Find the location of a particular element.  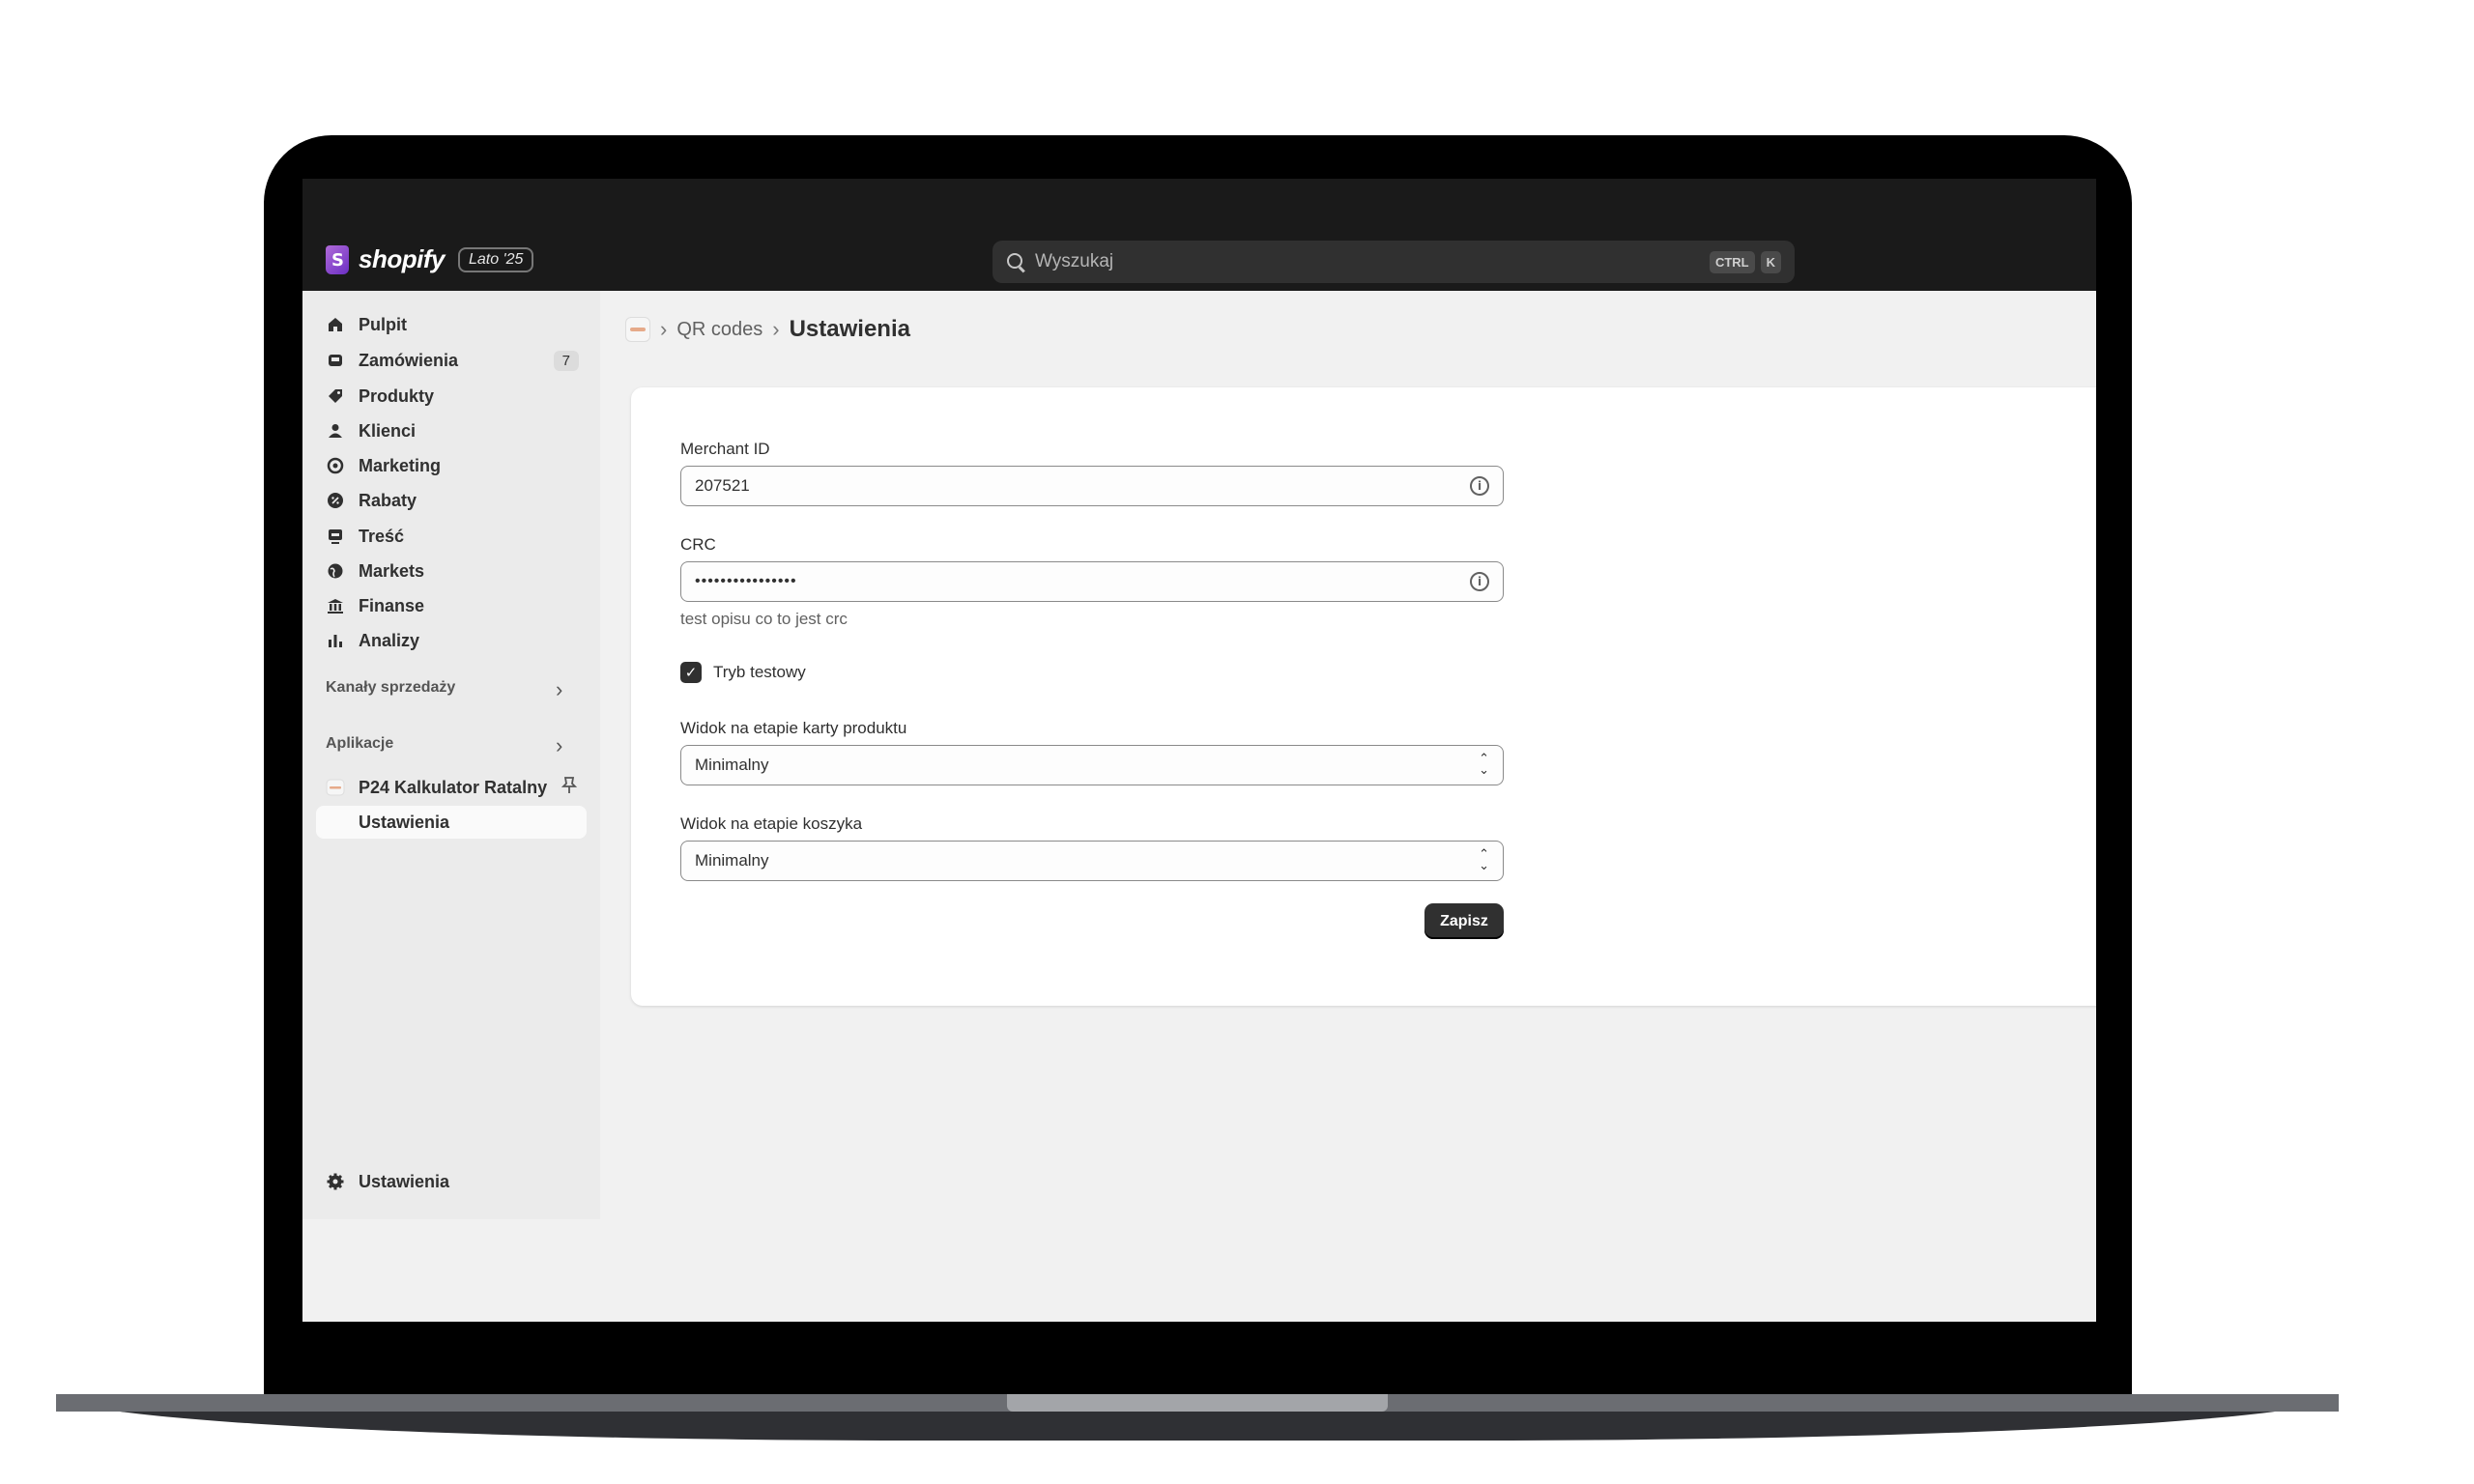

app-name-label: P24 Kalkulator Ratalny is located at coordinates (454, 787).